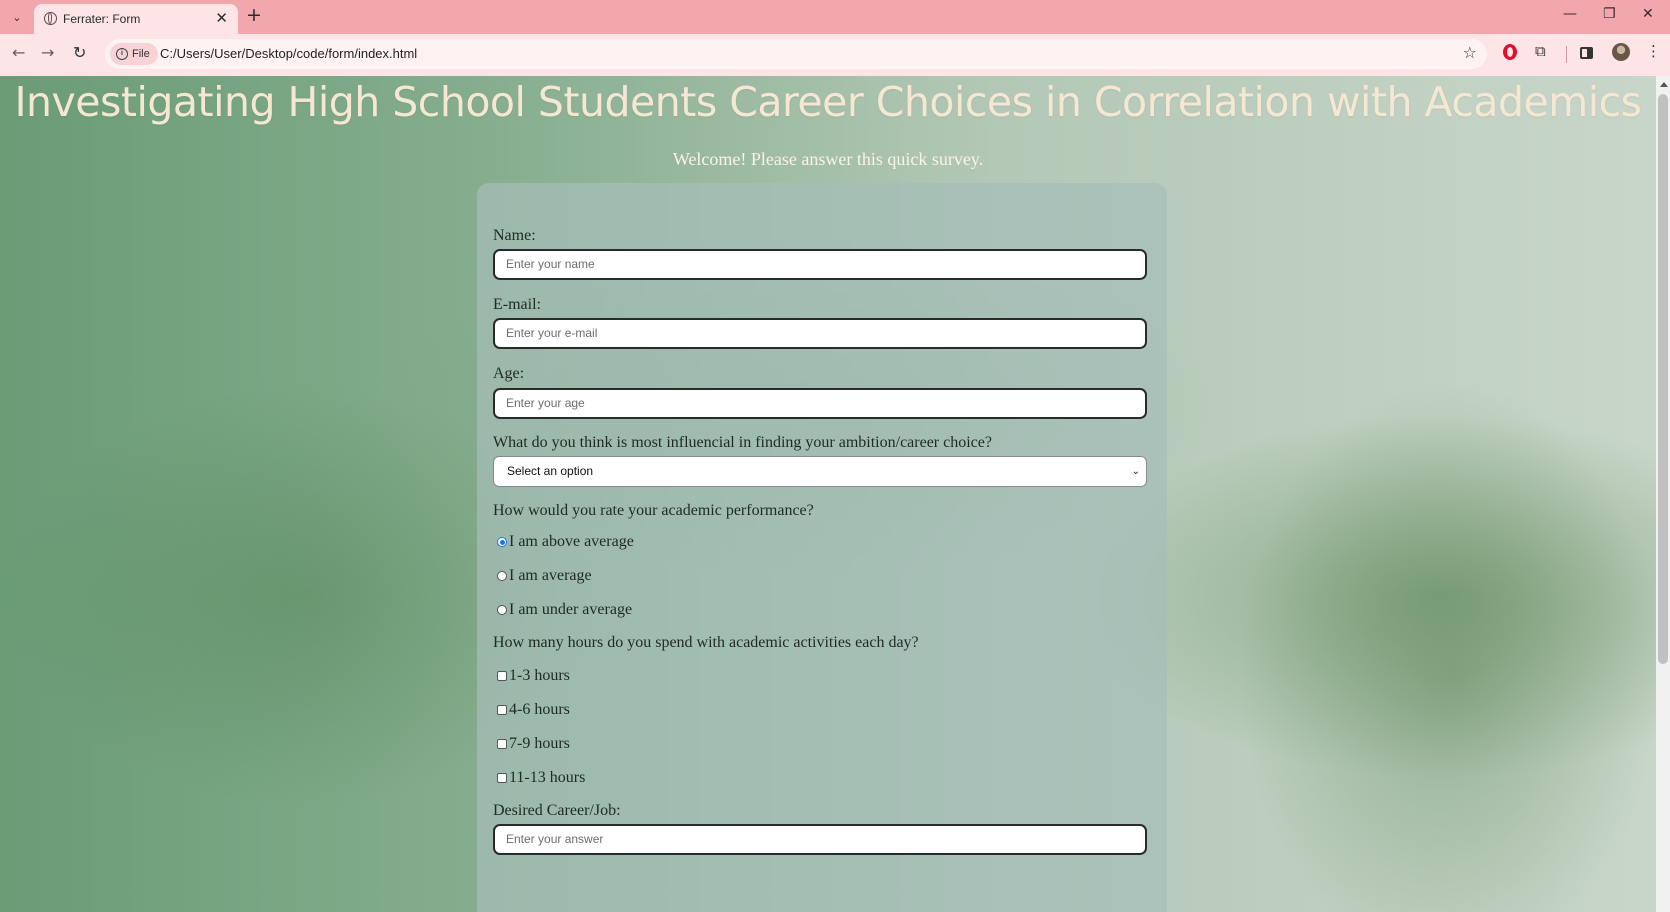  Describe the element at coordinates (571, 609) in the screenshot. I see `performance-option-label: I am under average` at that location.